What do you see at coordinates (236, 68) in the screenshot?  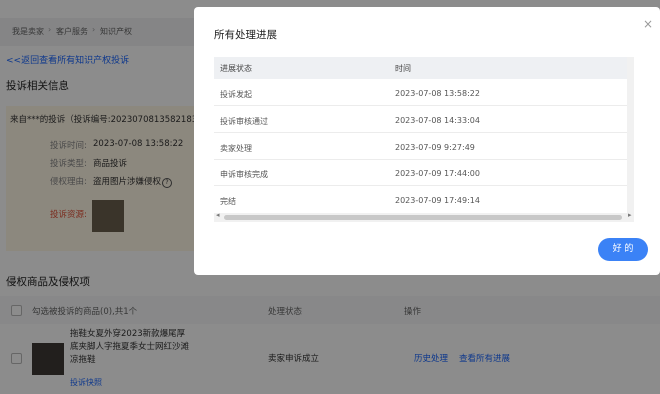 I see `progress-status-header: 进展状态` at bounding box center [236, 68].